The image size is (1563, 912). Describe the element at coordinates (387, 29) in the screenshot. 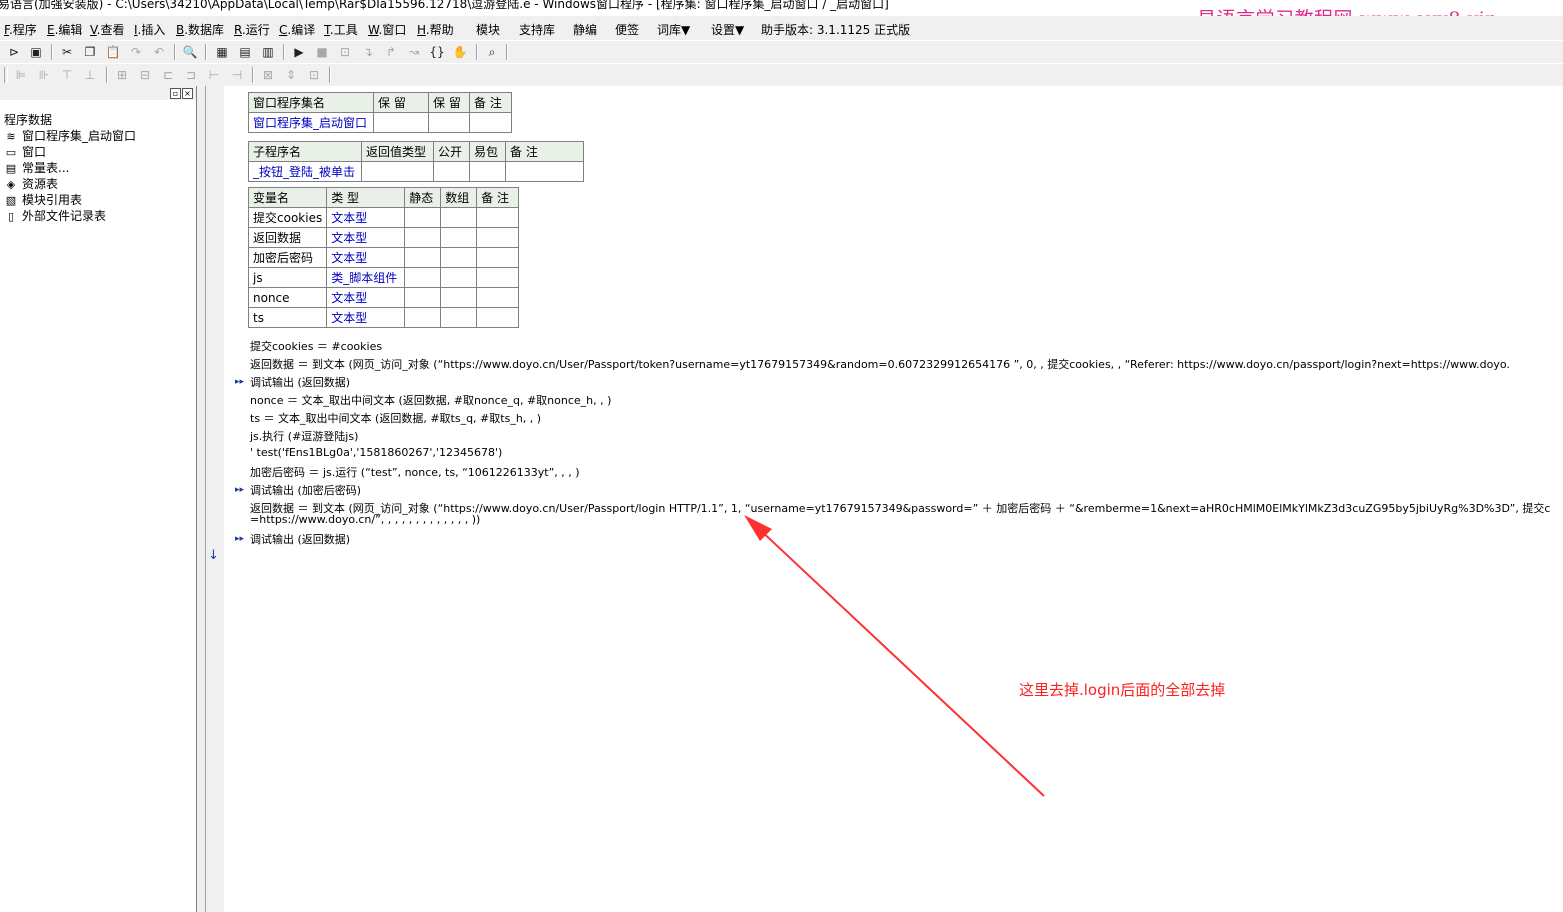

I see `menu-window: W.窗口` at that location.